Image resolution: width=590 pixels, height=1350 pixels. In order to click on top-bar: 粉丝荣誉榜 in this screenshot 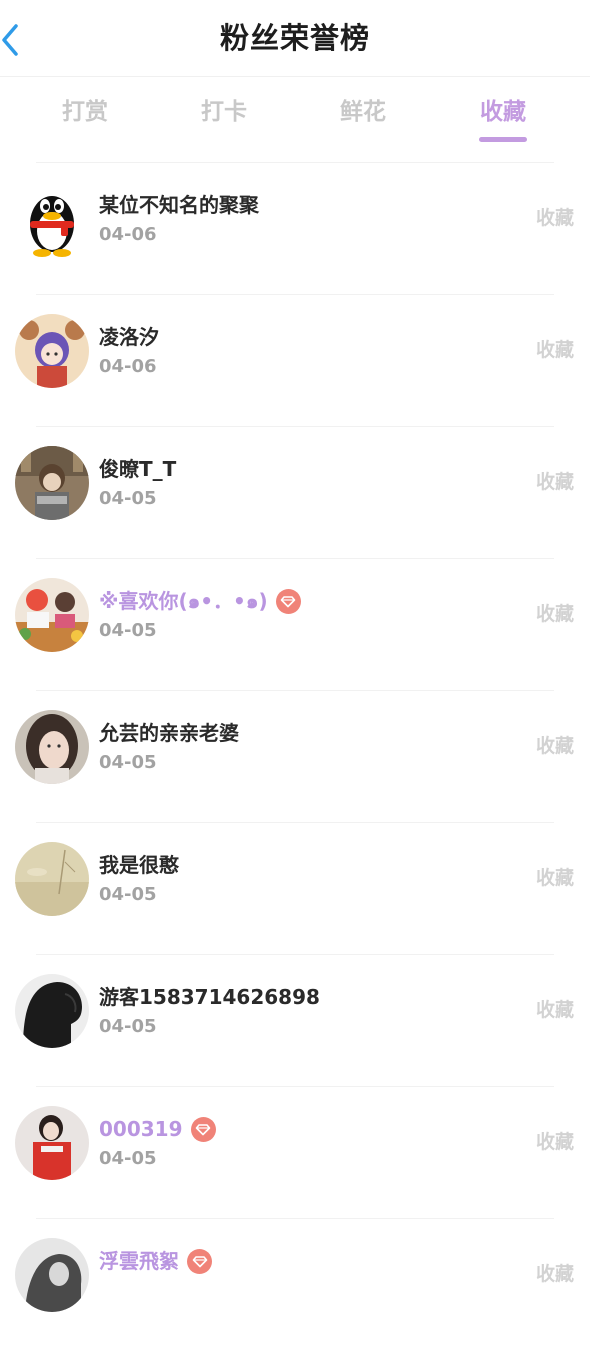, I will do `click(295, 38)`.